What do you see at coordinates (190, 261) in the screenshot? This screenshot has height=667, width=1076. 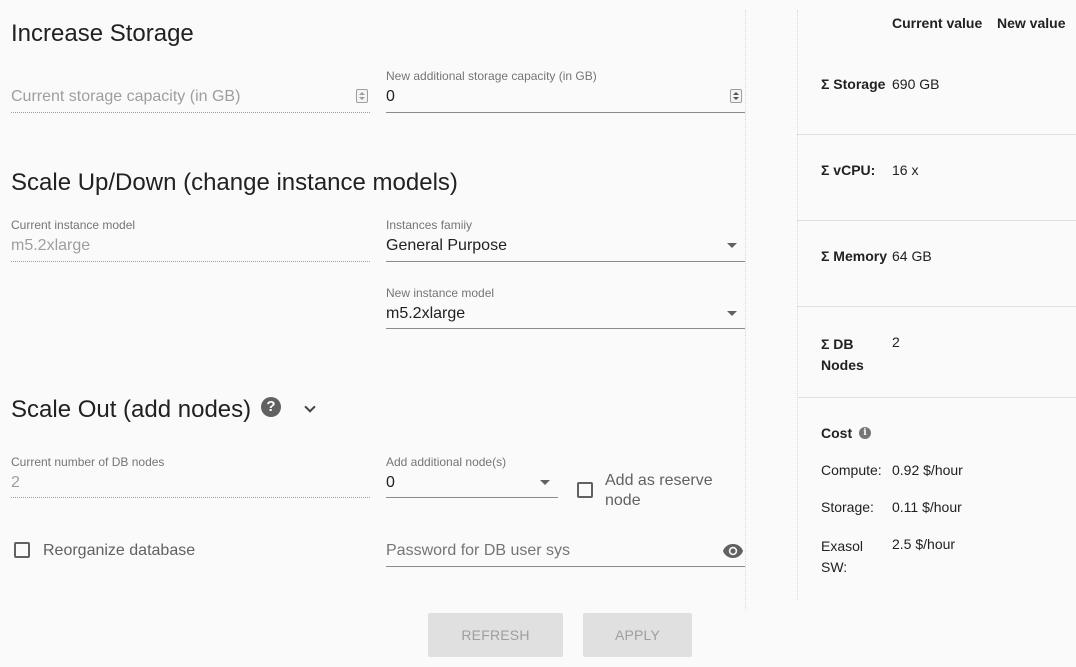 I see `current-instance-underline` at bounding box center [190, 261].